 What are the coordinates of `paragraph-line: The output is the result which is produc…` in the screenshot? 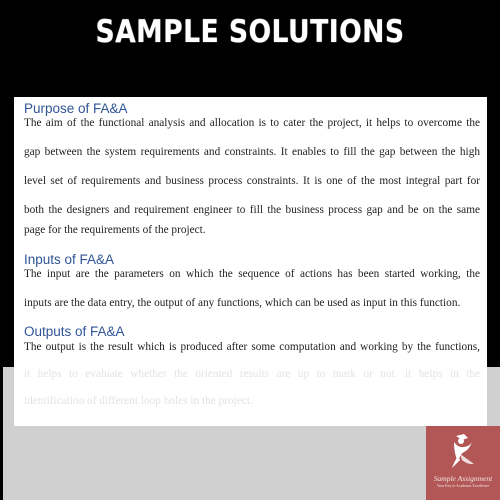 It's located at (252, 347).